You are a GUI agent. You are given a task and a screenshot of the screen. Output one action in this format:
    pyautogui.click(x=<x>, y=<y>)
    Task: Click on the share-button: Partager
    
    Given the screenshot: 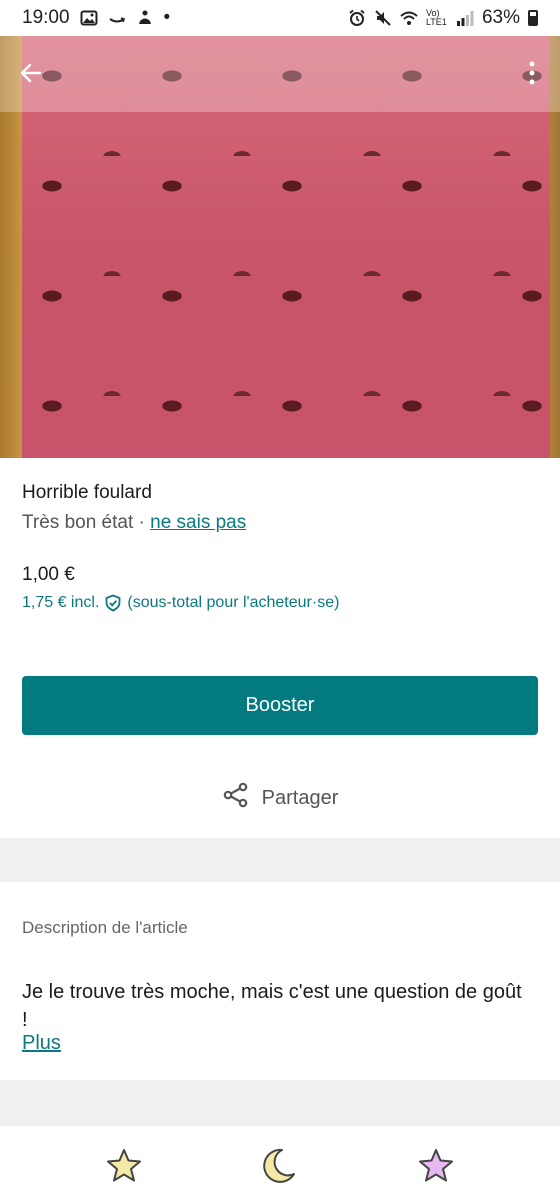 What is the action you would take?
    pyautogui.click(x=280, y=798)
    